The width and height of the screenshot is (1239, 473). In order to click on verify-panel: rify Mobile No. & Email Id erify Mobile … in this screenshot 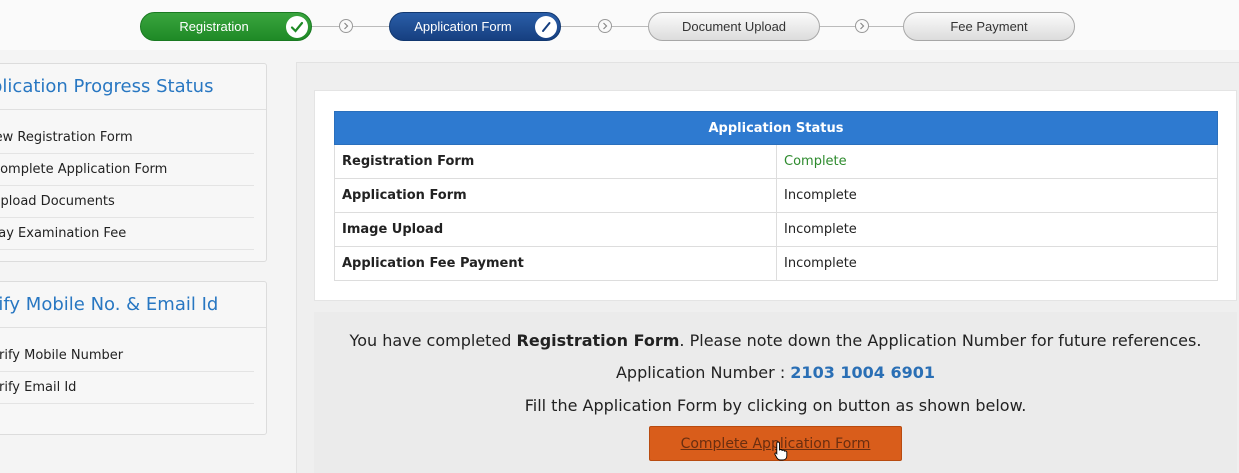, I will do `click(133, 358)`.